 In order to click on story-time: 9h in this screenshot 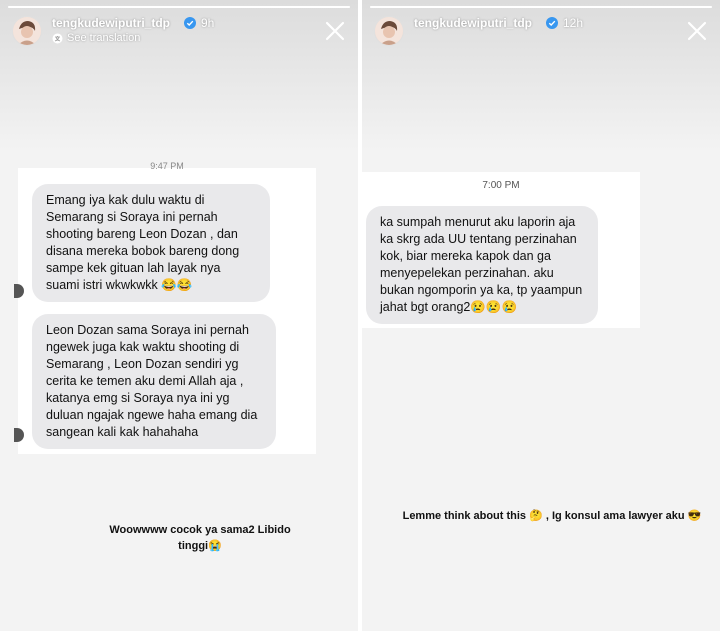, I will do `click(208, 23)`.